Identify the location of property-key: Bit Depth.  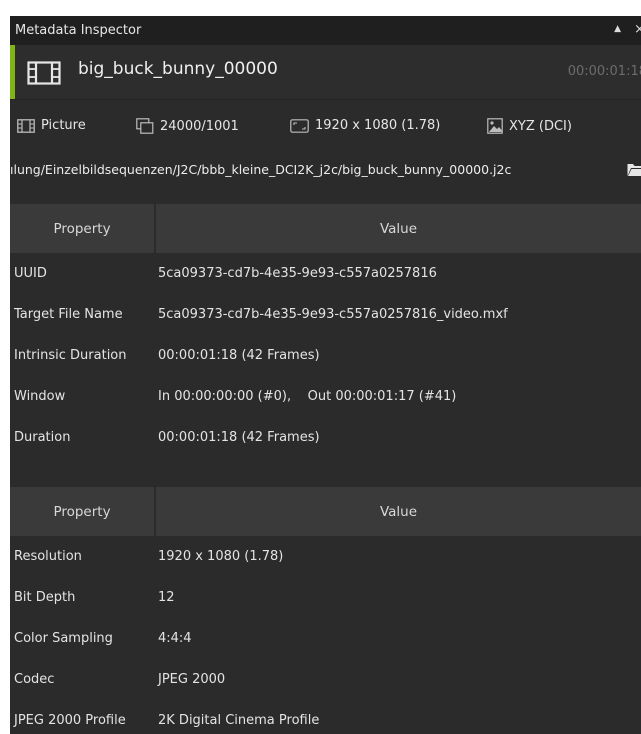
(45, 597).